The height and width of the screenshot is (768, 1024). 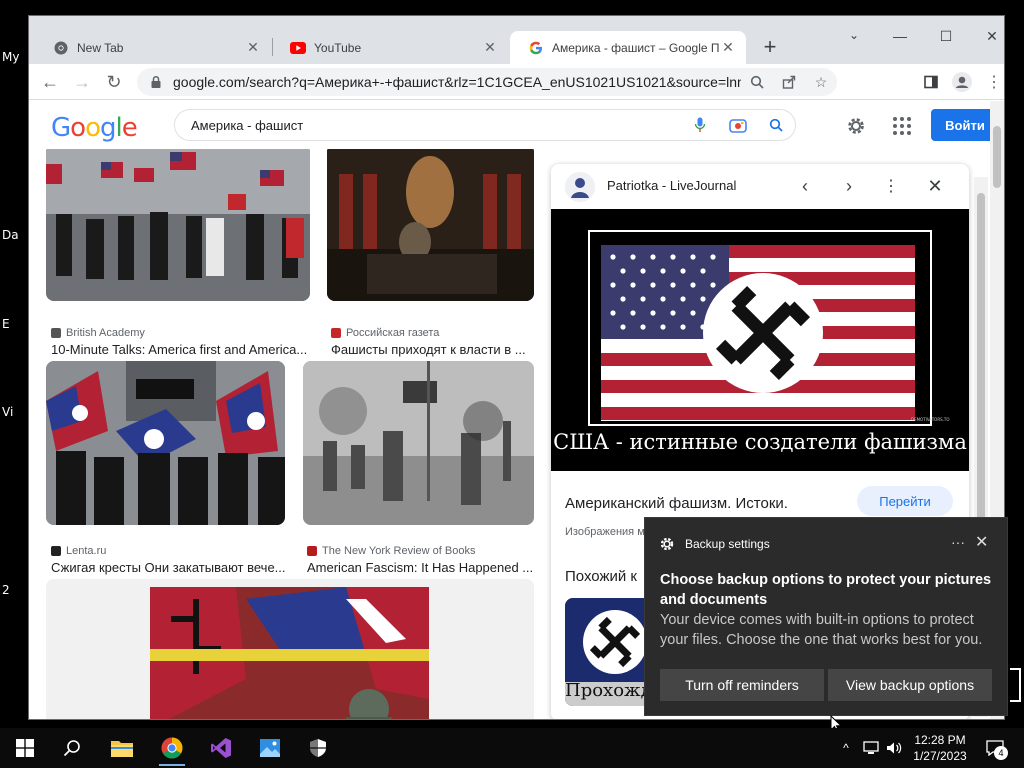 What do you see at coordinates (805, 186) in the screenshot?
I see `previous-icon: ‹` at bounding box center [805, 186].